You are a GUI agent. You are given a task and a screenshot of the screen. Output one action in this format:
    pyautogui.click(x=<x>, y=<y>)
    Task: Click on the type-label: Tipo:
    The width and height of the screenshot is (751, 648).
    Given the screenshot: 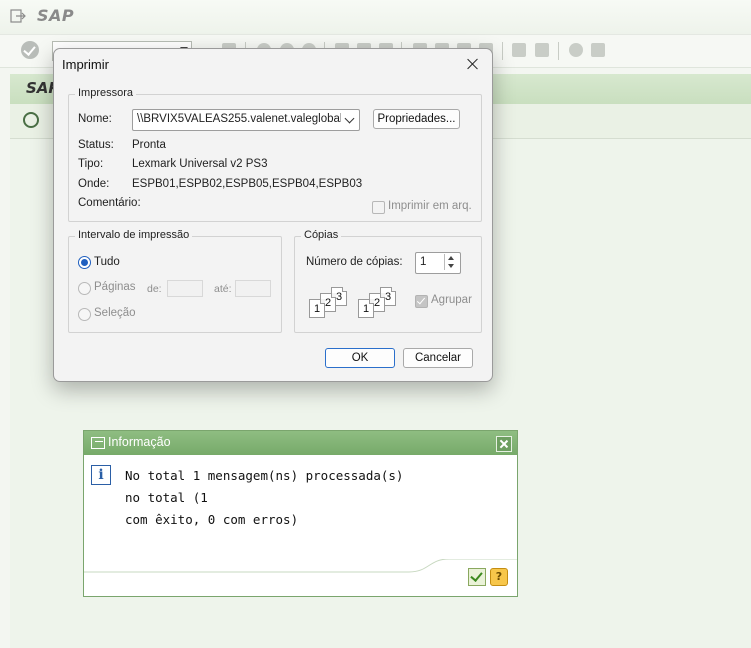 What is the action you would take?
    pyautogui.click(x=91, y=164)
    